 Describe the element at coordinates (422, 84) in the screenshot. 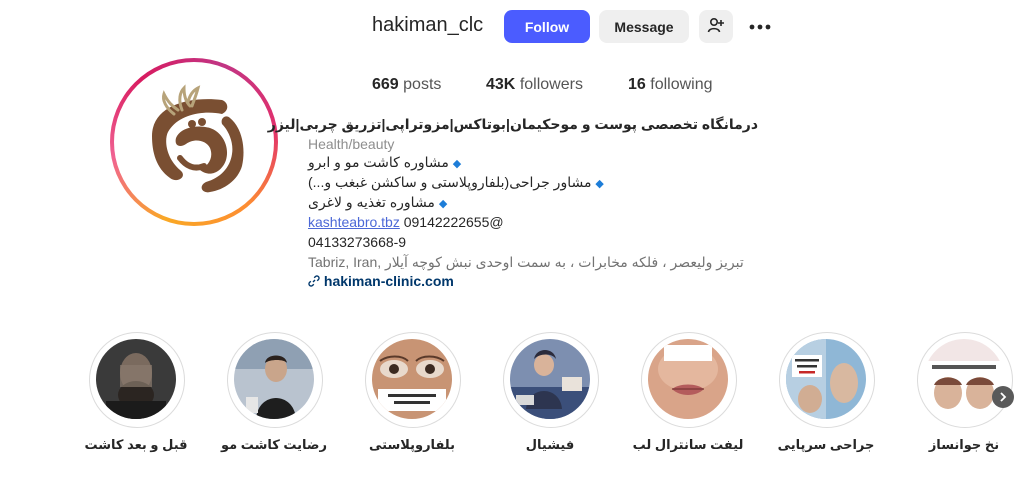

I see `posts-label: posts` at that location.